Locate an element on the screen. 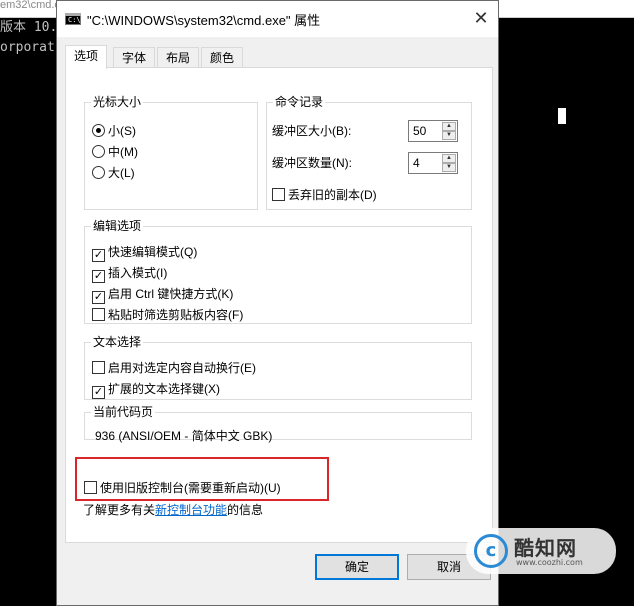  text-selection-title: 文本选择 is located at coordinates (117, 342).